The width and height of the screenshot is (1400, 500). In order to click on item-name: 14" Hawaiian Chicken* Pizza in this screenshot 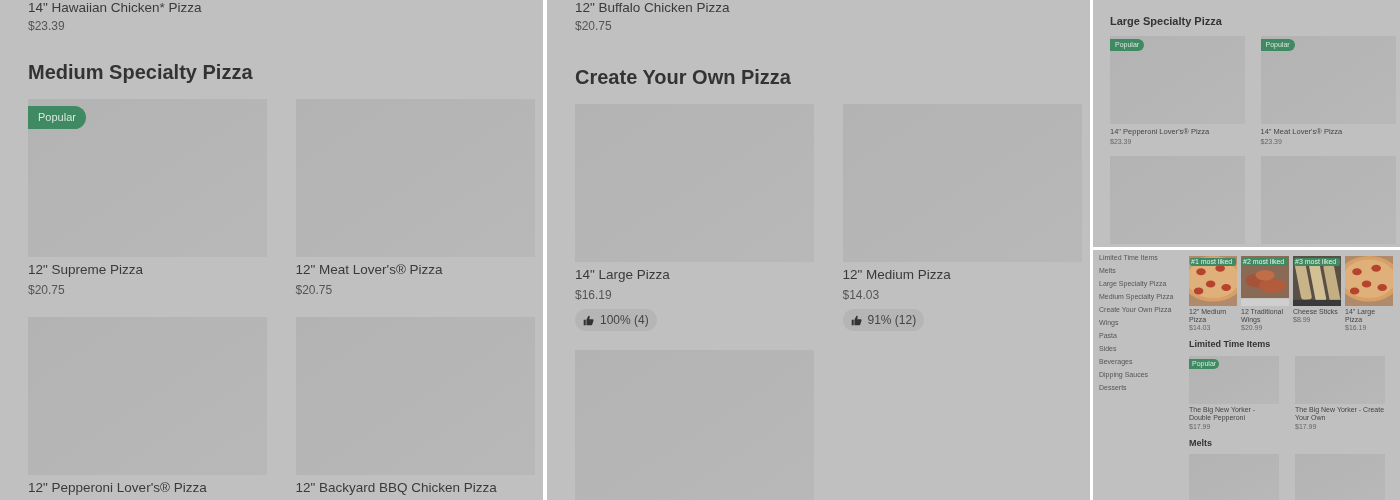, I will do `click(115, 8)`.